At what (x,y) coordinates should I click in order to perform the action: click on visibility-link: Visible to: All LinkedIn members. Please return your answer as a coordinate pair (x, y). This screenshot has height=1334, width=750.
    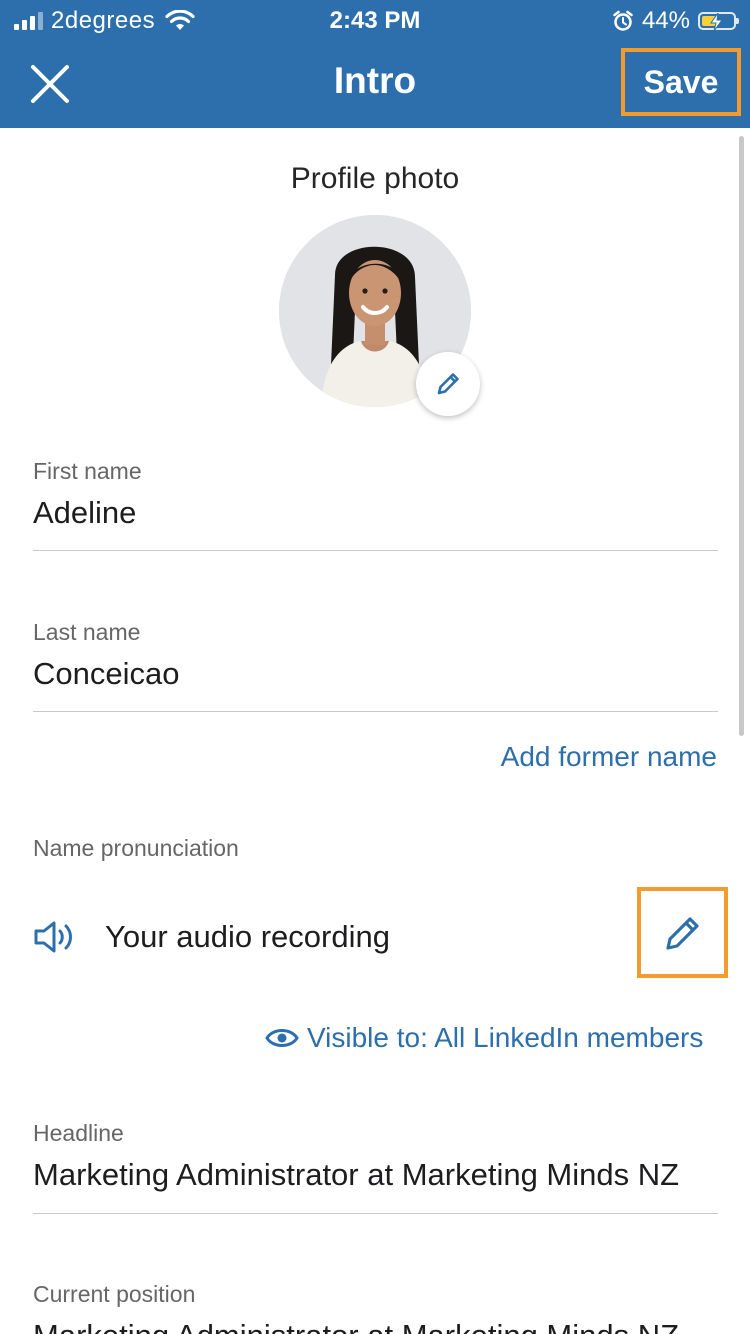
    Looking at the image, I should click on (484, 1038).